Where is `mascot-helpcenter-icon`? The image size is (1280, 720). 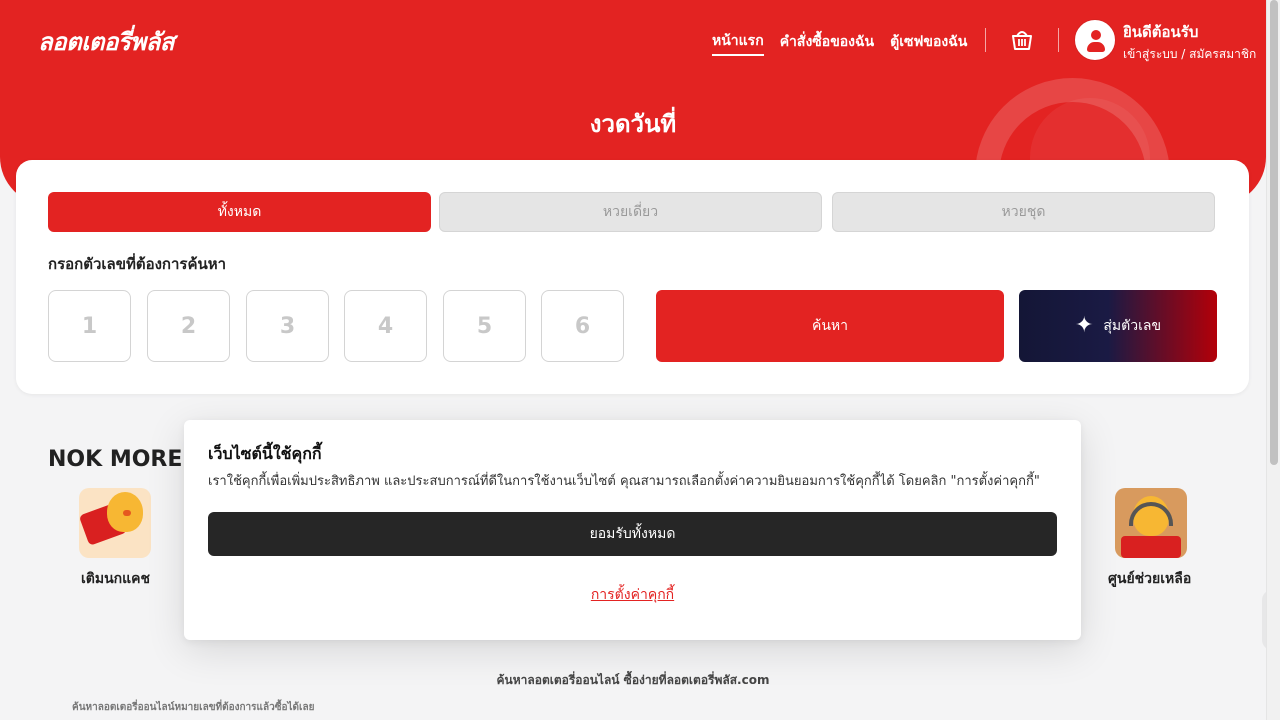
mascot-helpcenter-icon is located at coordinates (1151, 523).